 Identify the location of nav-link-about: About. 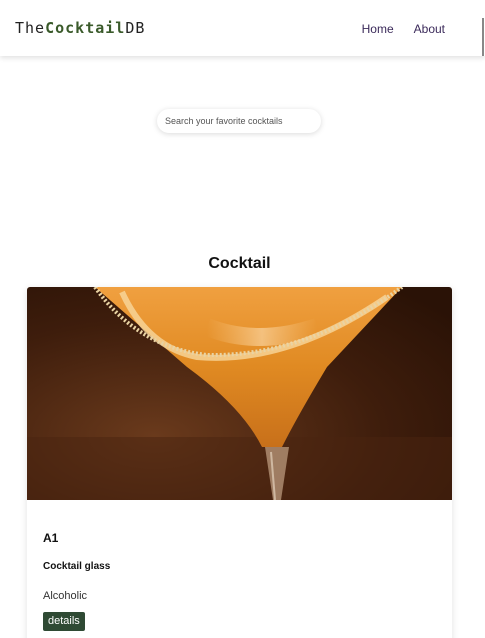
(429, 29).